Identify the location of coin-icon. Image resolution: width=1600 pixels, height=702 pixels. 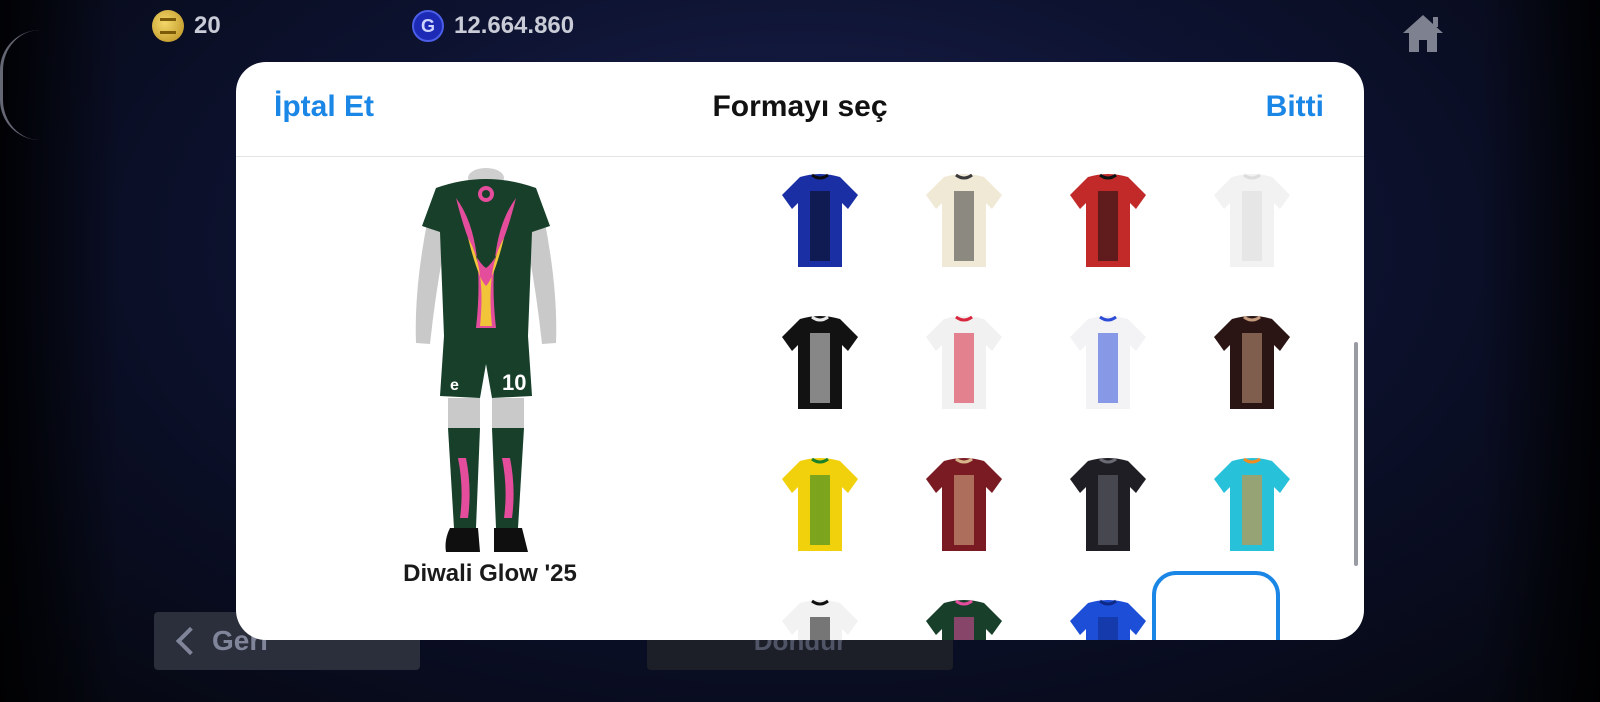
(168, 26).